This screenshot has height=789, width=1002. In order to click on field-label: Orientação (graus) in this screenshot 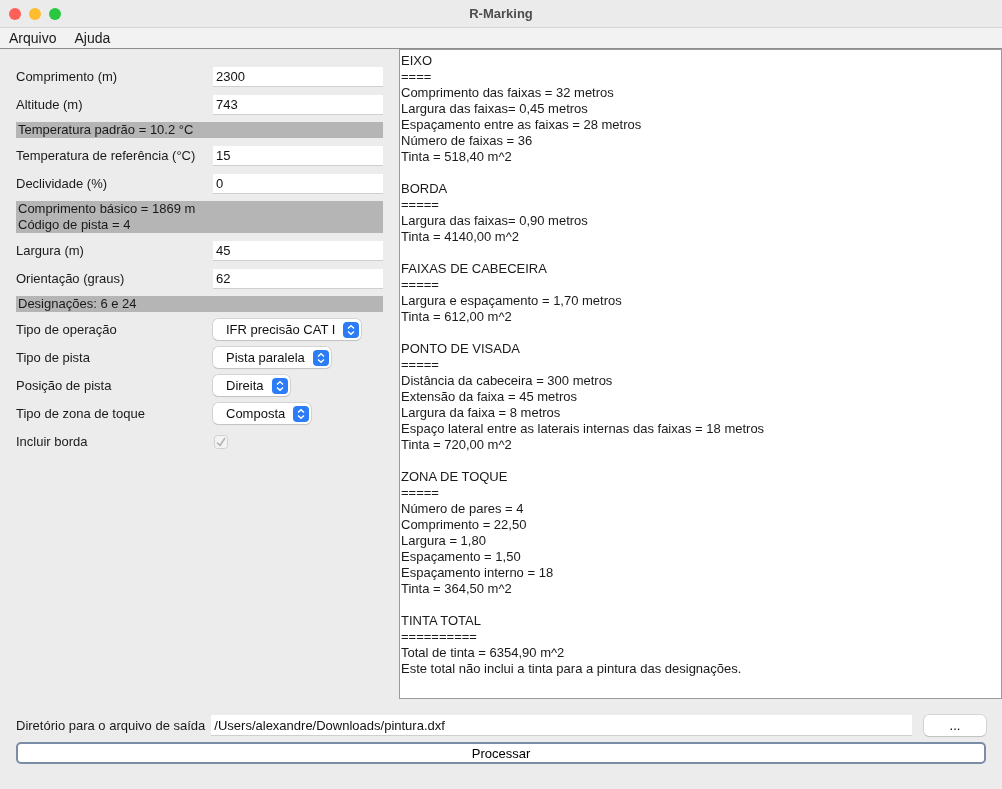, I will do `click(71, 278)`.